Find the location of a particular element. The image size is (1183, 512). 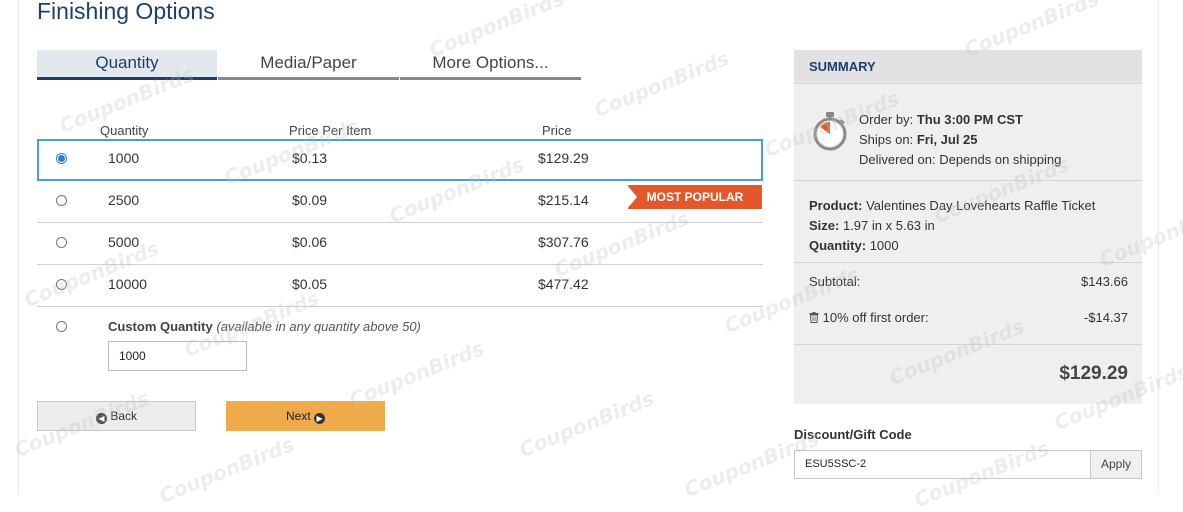

size-line: Size: 1.97 in x 5.63 in is located at coordinates (872, 225).